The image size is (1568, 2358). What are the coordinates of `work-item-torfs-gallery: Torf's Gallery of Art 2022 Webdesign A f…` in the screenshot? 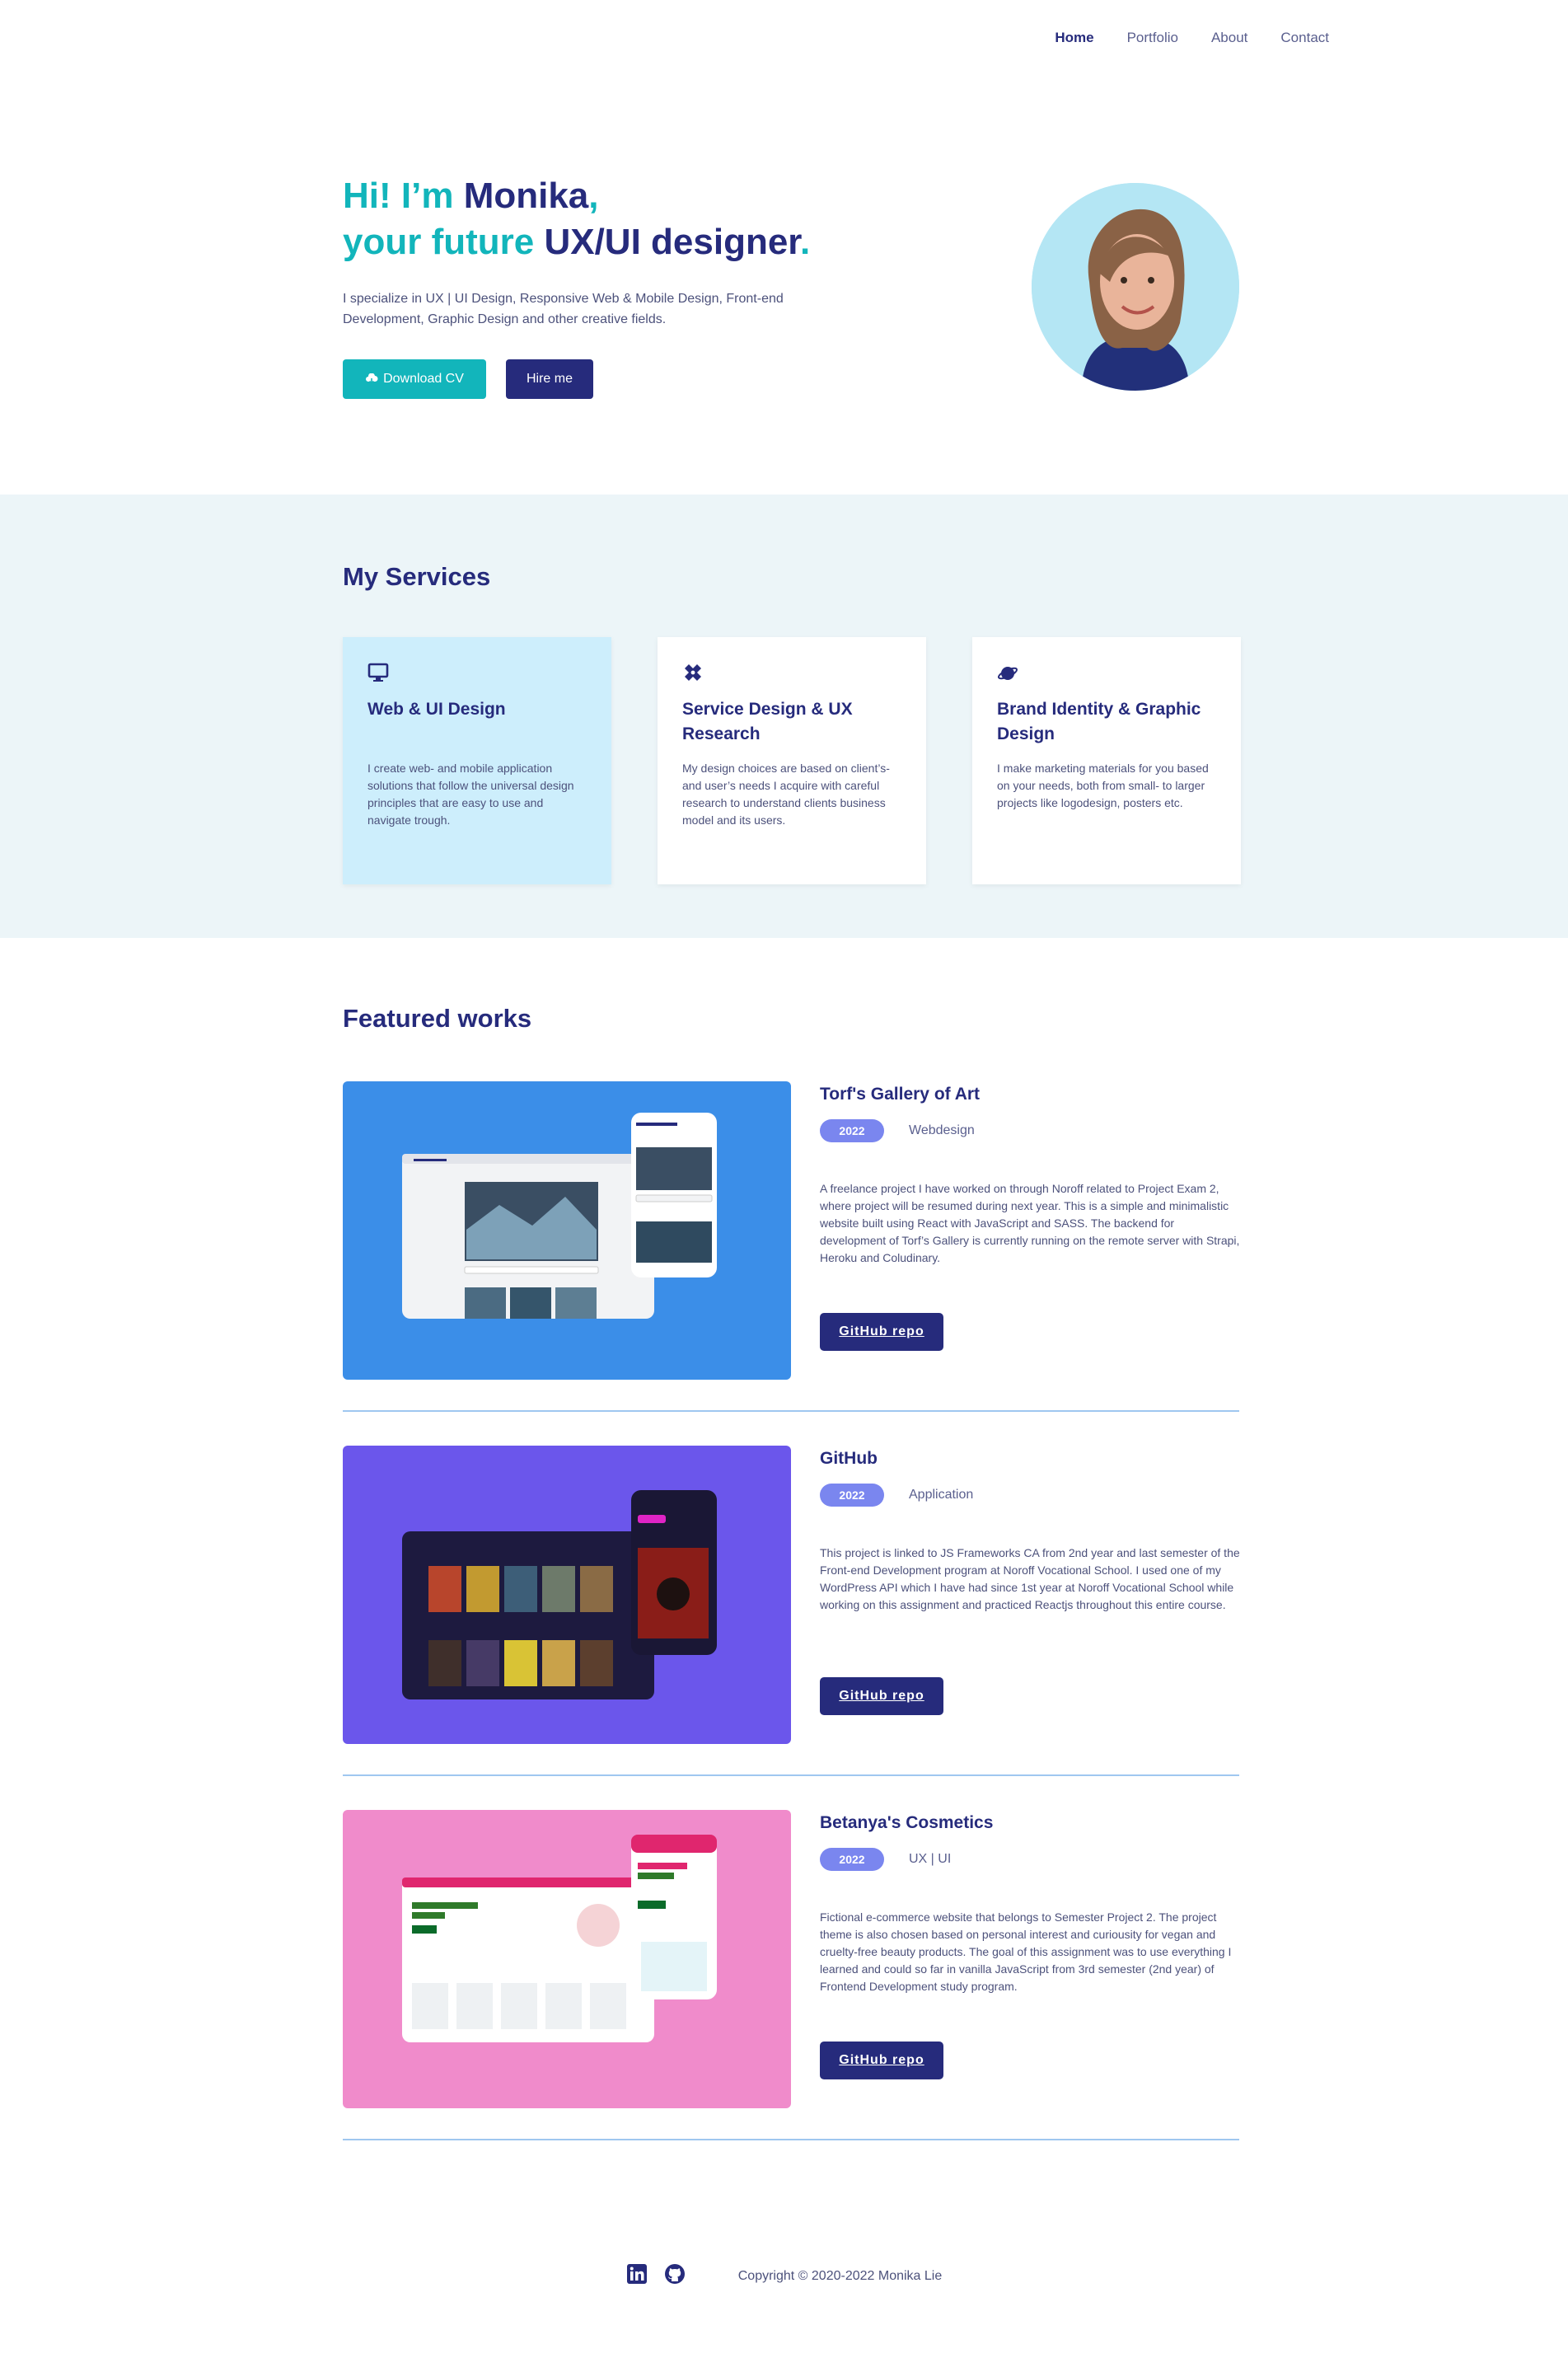 It's located at (791, 1263).